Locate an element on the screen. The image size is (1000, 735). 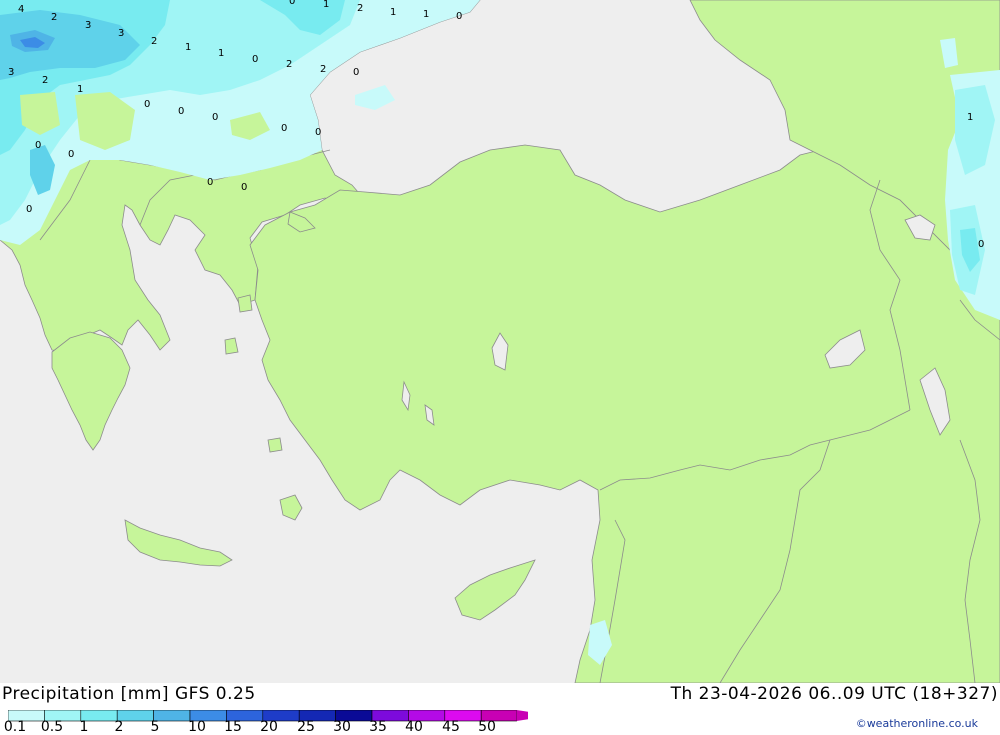
valid-time: Th 23-04-2026 06..09 UTC (18+327) is located at coordinates (834, 694).